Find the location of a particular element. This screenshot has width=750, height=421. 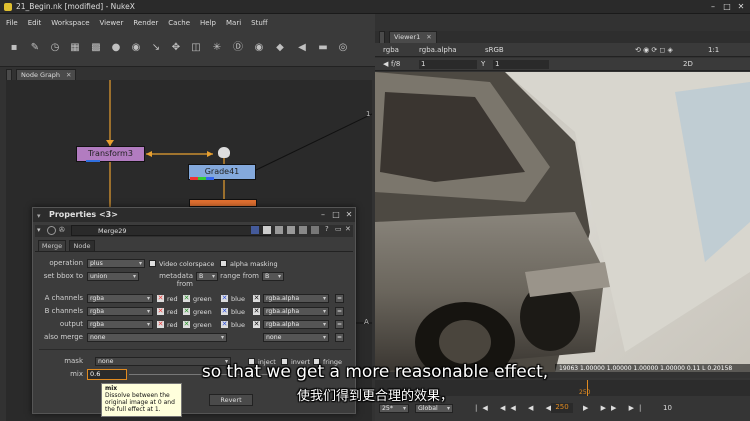

time-nodes-icon: ◷ is located at coordinates (55, 48).